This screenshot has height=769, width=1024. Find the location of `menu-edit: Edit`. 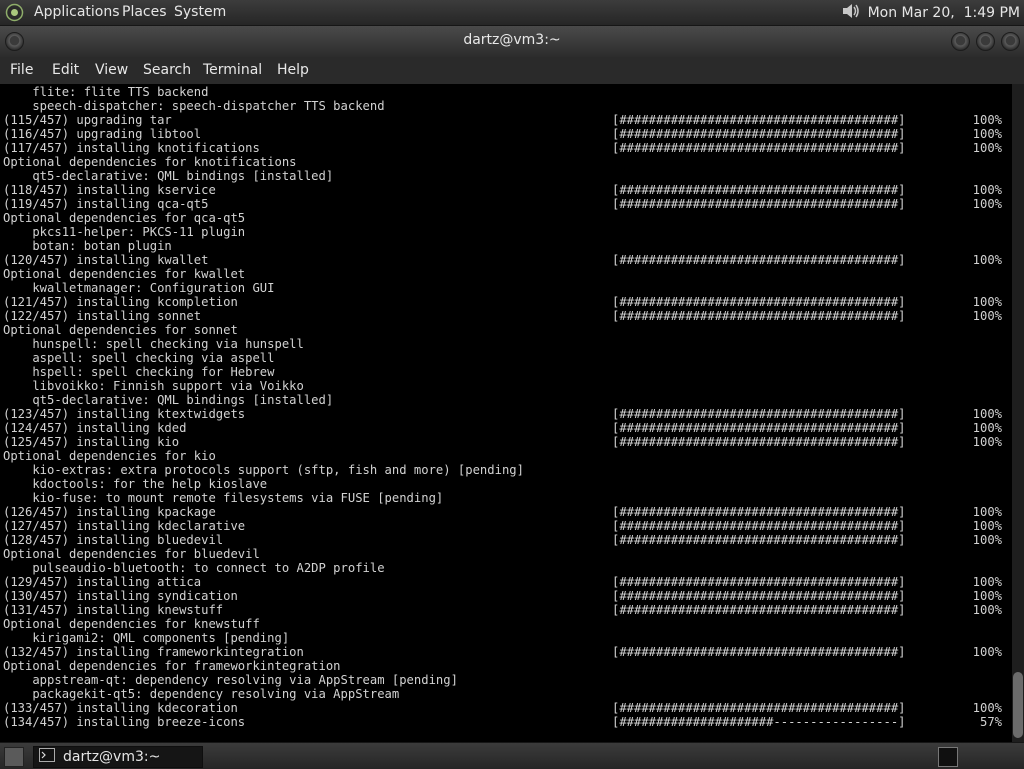

menu-edit: Edit is located at coordinates (65, 70).